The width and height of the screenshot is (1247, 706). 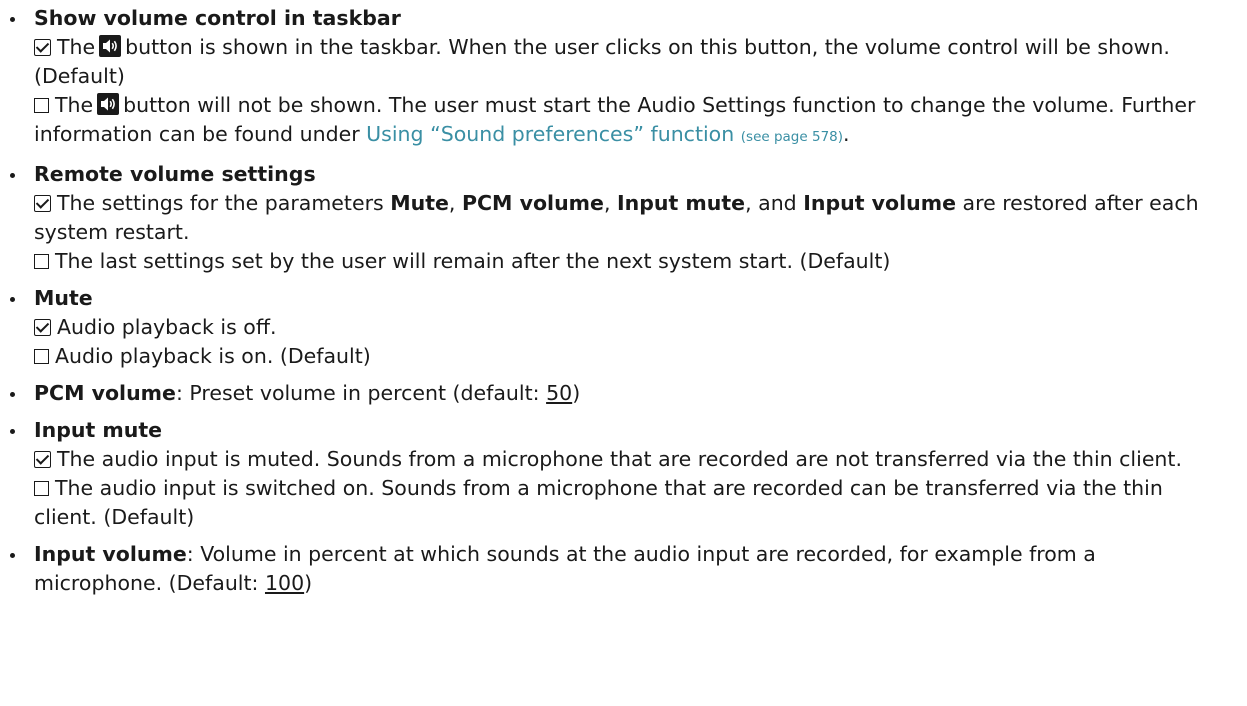 What do you see at coordinates (105, 393) in the screenshot?
I see `item-title: PCM volume` at bounding box center [105, 393].